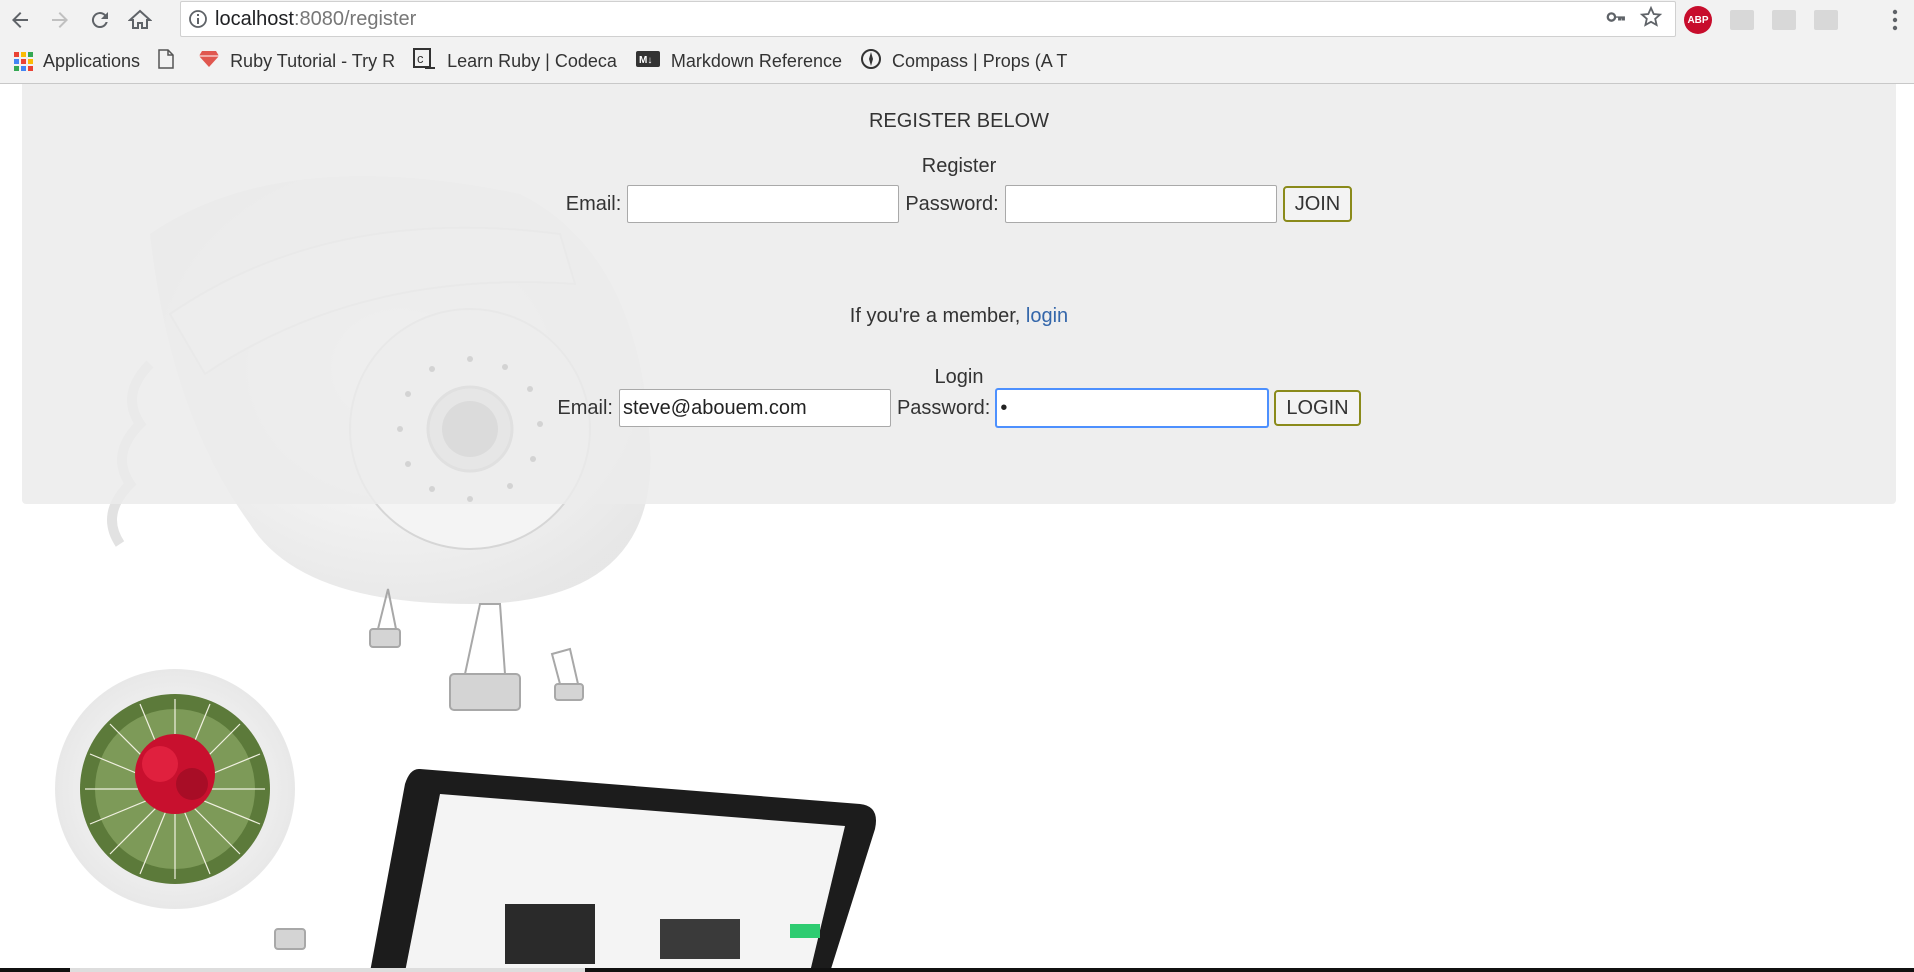 This screenshot has width=1914, height=972. I want to click on taskbar-edge, so click(957, 970).